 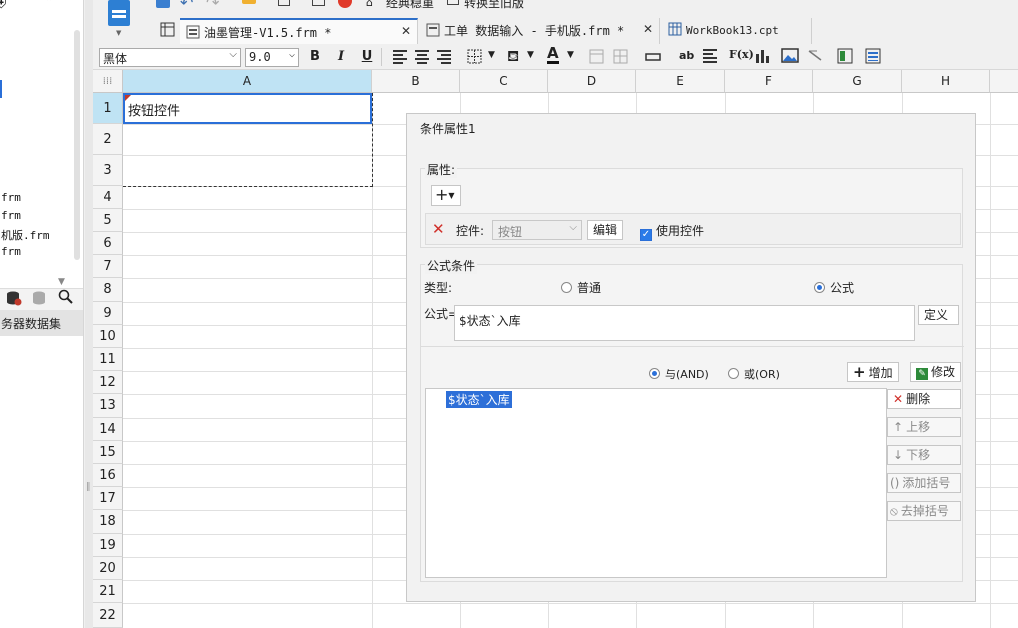 What do you see at coordinates (711, 57) in the screenshot?
I see `rich-text-icon` at bounding box center [711, 57].